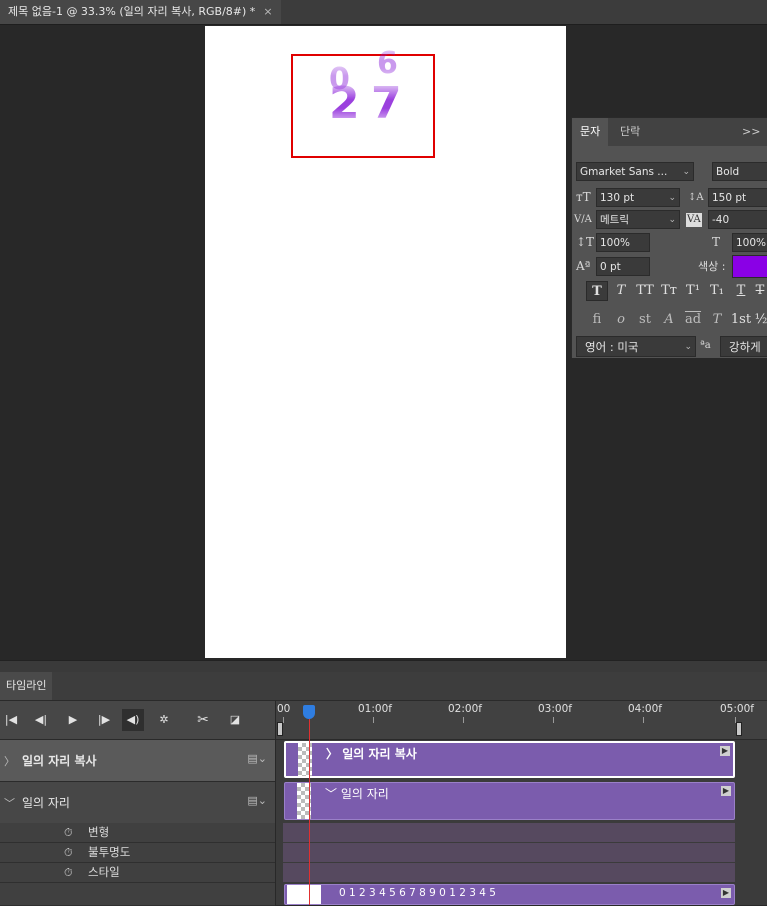  What do you see at coordinates (645, 320) in the screenshot?
I see `discretionary-ligatures-button: st` at bounding box center [645, 320].